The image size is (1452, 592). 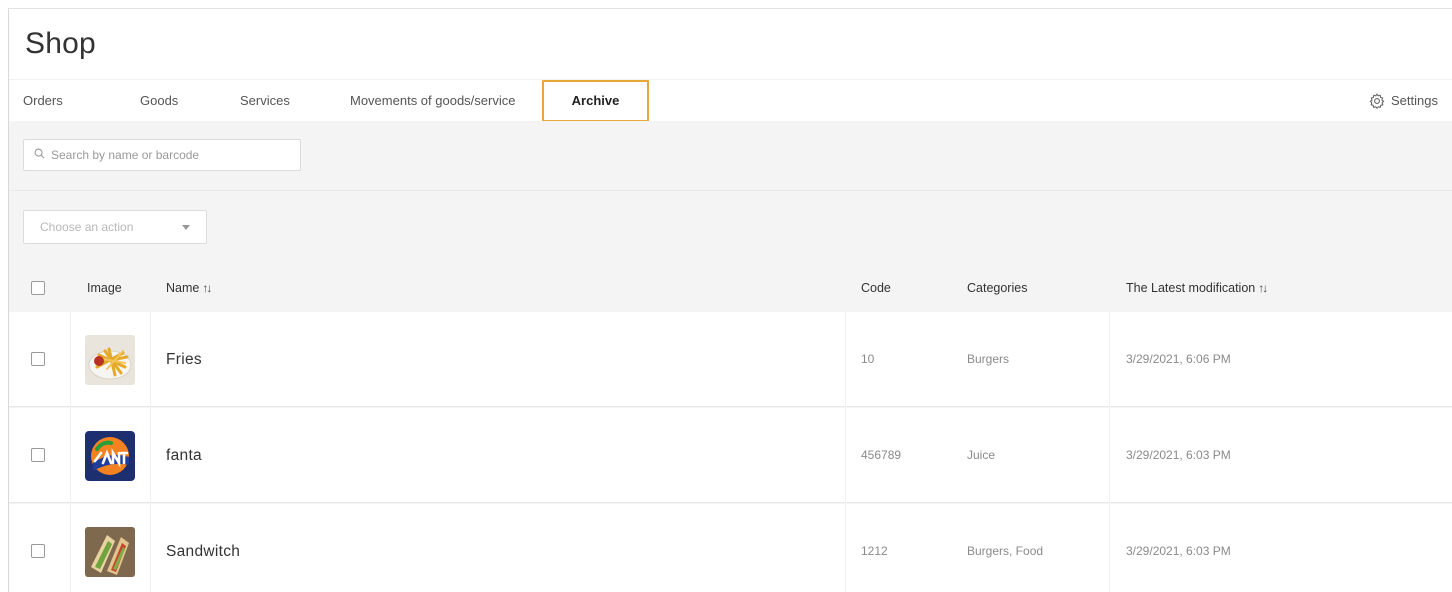 What do you see at coordinates (183, 288) in the screenshot?
I see `column-header-name-label: Name` at bounding box center [183, 288].